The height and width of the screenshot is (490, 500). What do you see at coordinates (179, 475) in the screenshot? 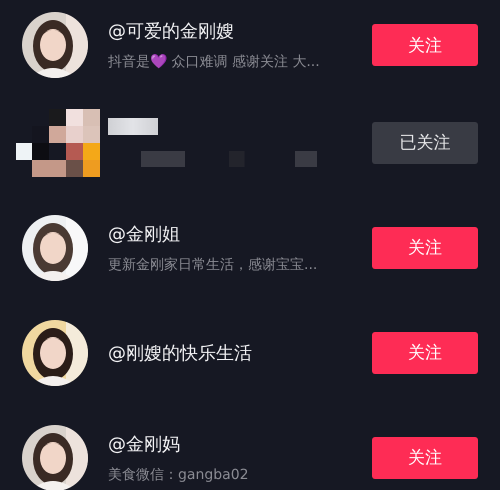
I see `user-bio: 美食微信：gangba02` at bounding box center [179, 475].